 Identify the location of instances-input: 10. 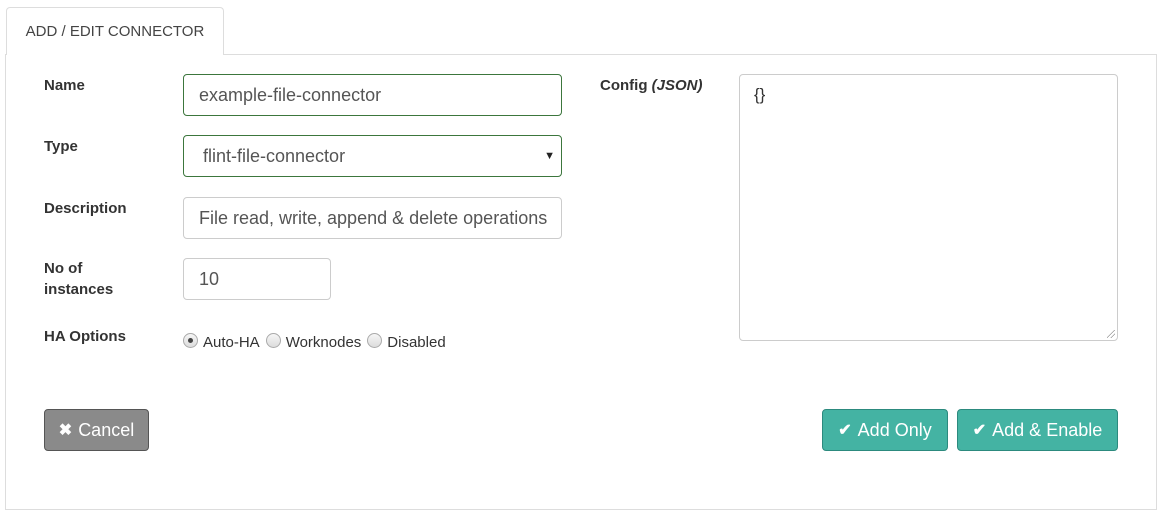
(257, 279).